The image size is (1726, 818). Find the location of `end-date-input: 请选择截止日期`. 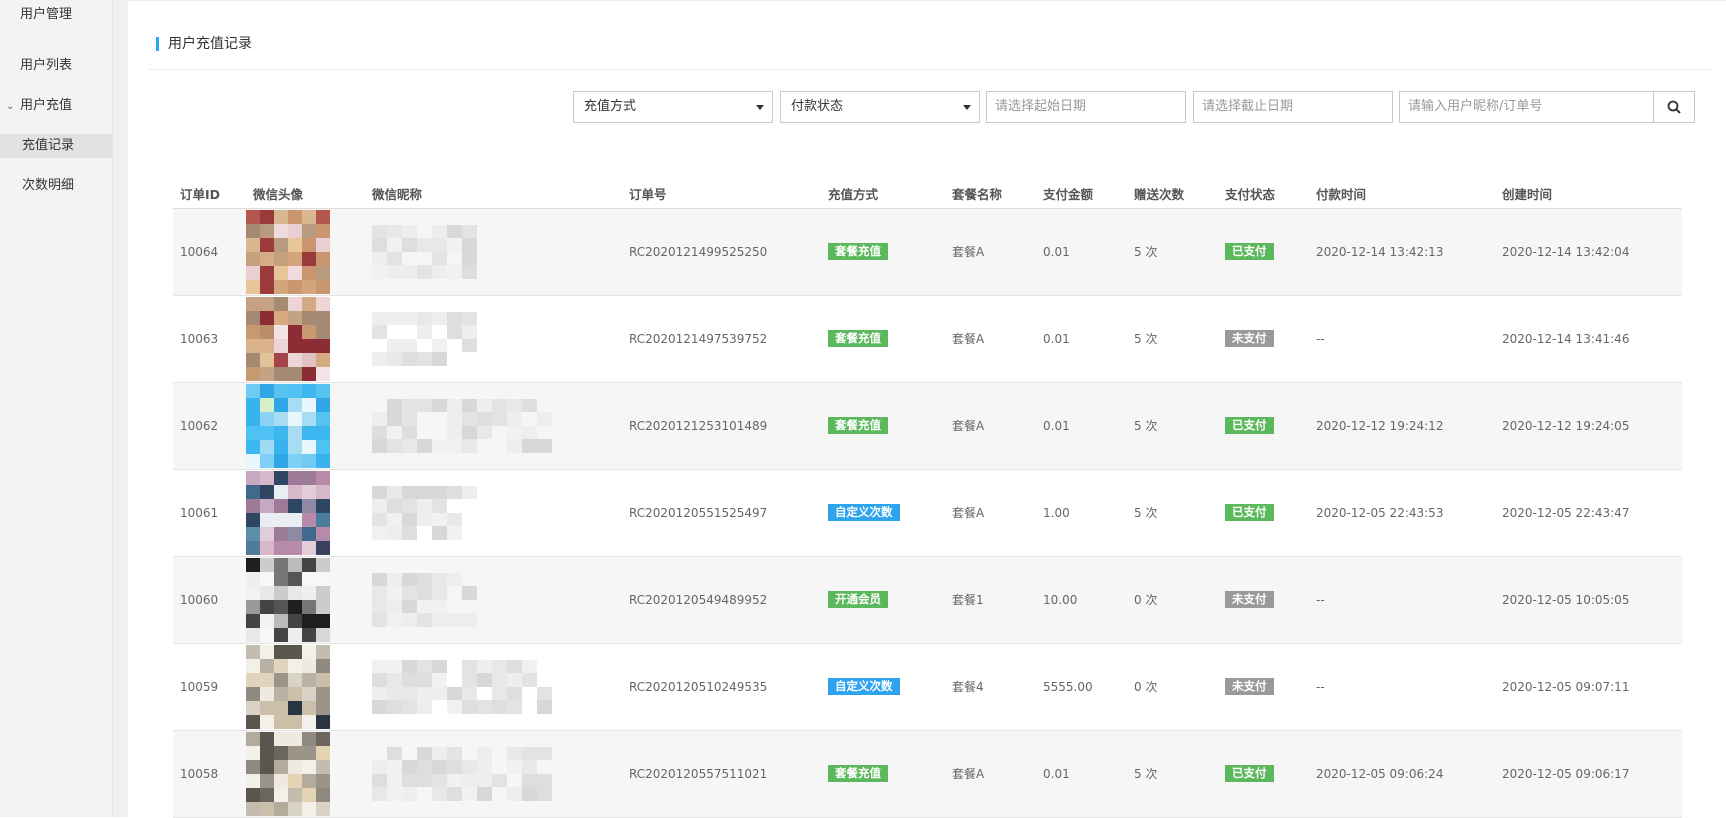

end-date-input: 请选择截止日期 is located at coordinates (1293, 107).